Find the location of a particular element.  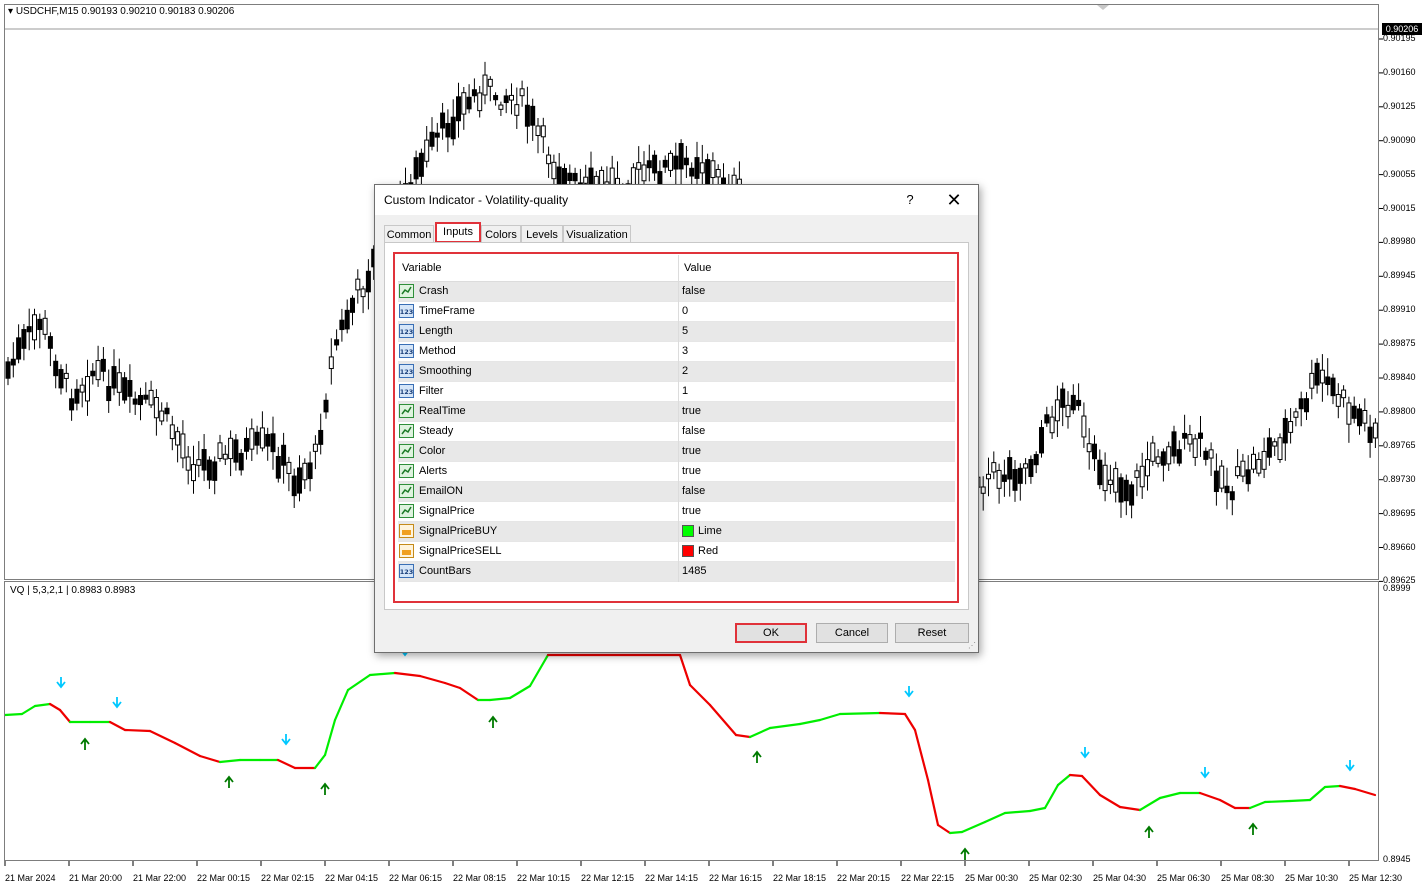

table-row: SignalPriceBUY Lime is located at coordinates (676, 532).